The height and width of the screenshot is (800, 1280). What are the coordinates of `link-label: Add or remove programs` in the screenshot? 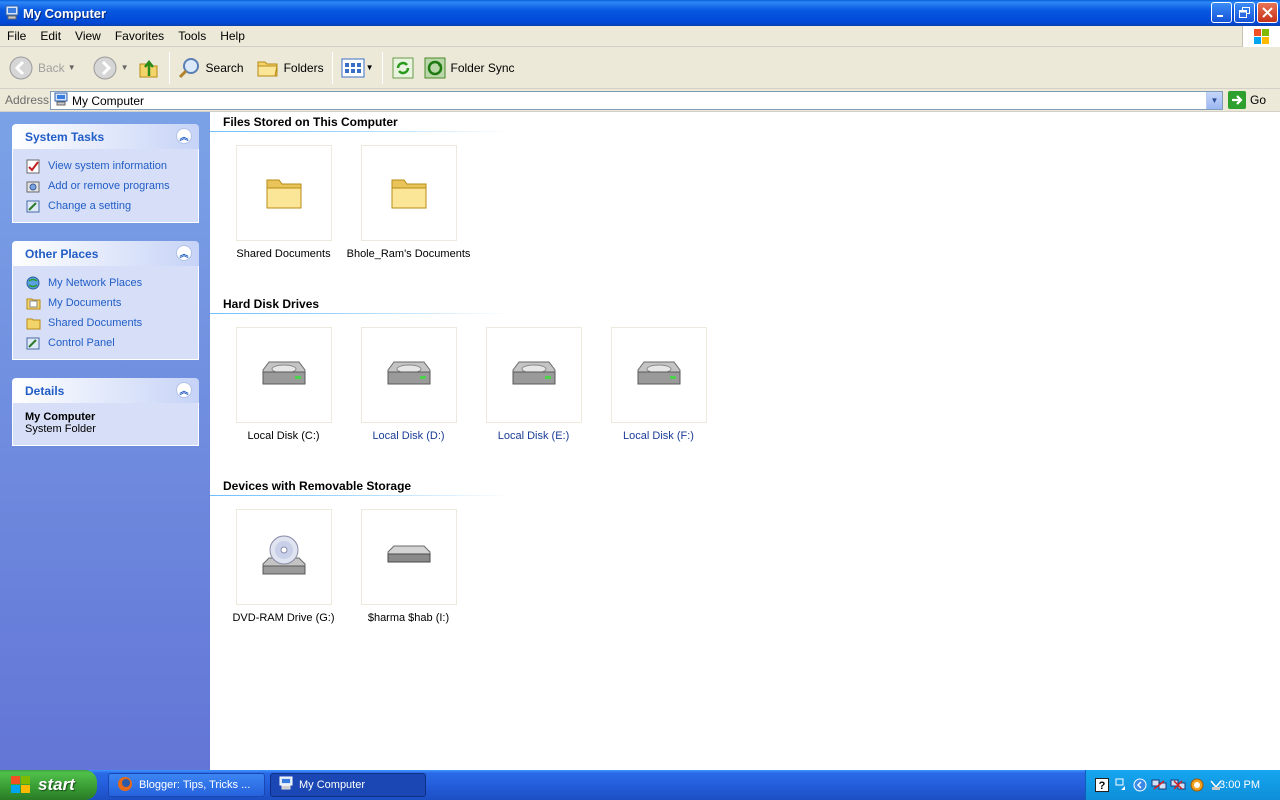 It's located at (109, 186).